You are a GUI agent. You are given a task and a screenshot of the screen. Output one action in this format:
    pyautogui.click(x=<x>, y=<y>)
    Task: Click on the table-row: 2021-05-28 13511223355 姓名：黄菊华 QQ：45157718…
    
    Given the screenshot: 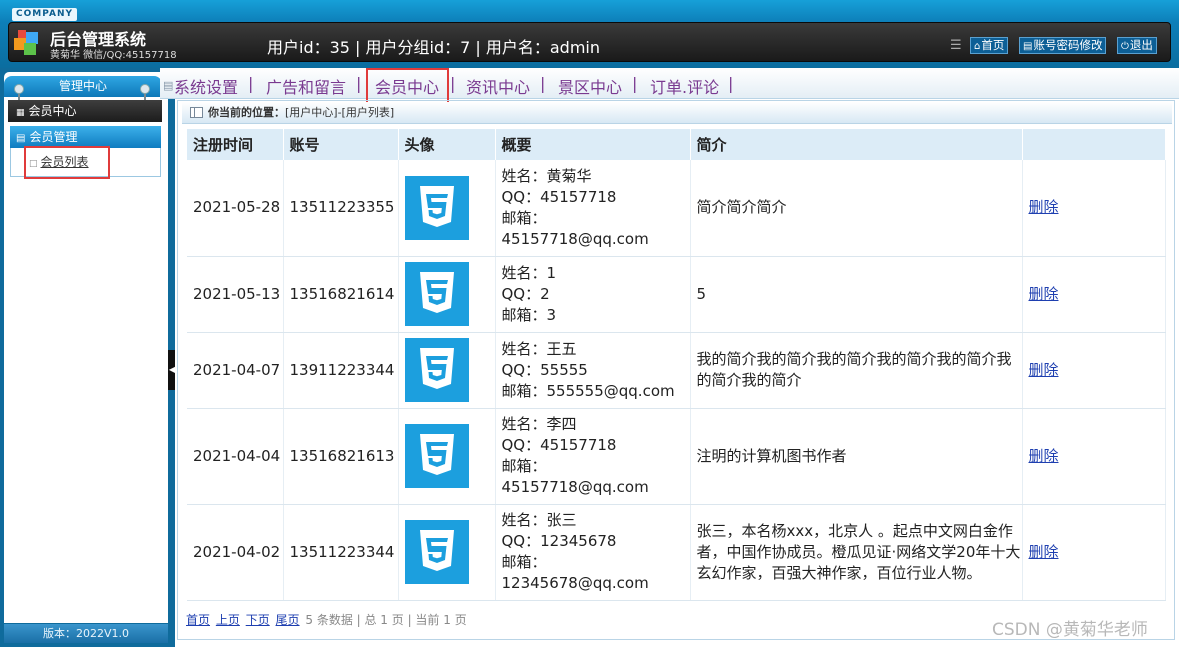 What is the action you would take?
    pyautogui.click(x=676, y=208)
    